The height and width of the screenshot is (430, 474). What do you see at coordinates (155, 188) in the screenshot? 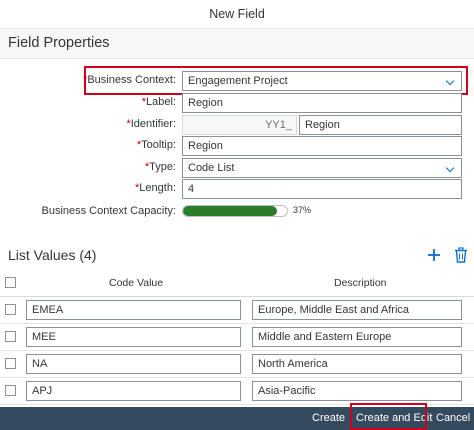
I see `length-label: *Length:` at bounding box center [155, 188].